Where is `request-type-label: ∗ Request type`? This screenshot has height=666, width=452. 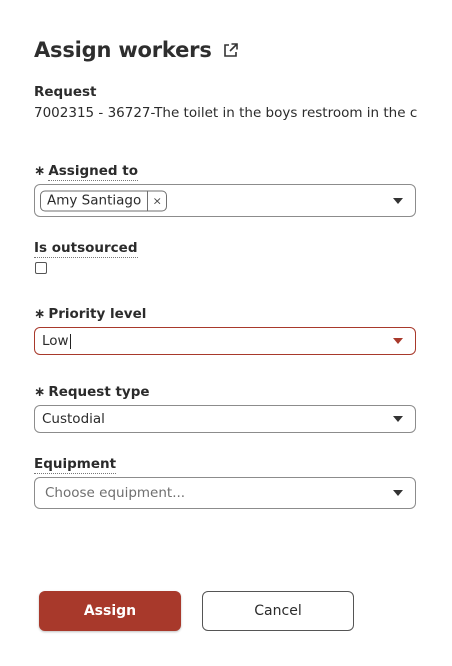
request-type-label: ∗ Request type is located at coordinates (92, 392).